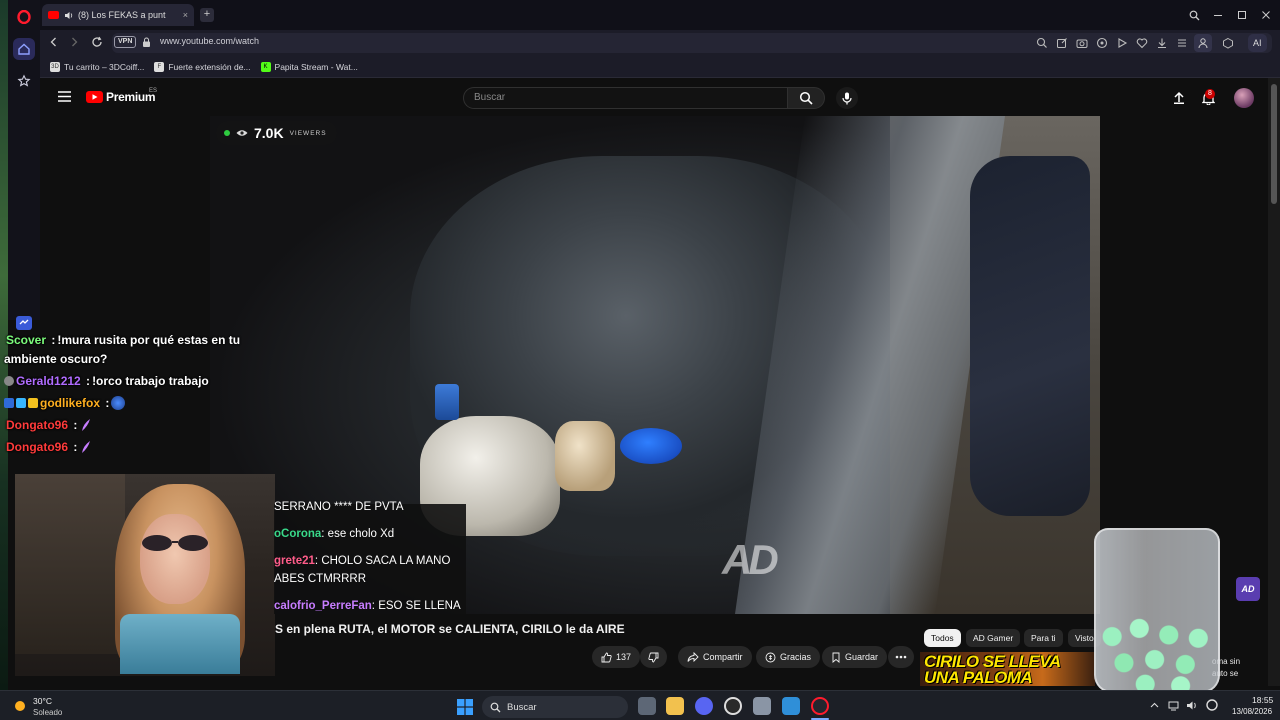 The height and width of the screenshot is (720, 1280). I want to click on thumbs-up-icon, so click(606, 657).